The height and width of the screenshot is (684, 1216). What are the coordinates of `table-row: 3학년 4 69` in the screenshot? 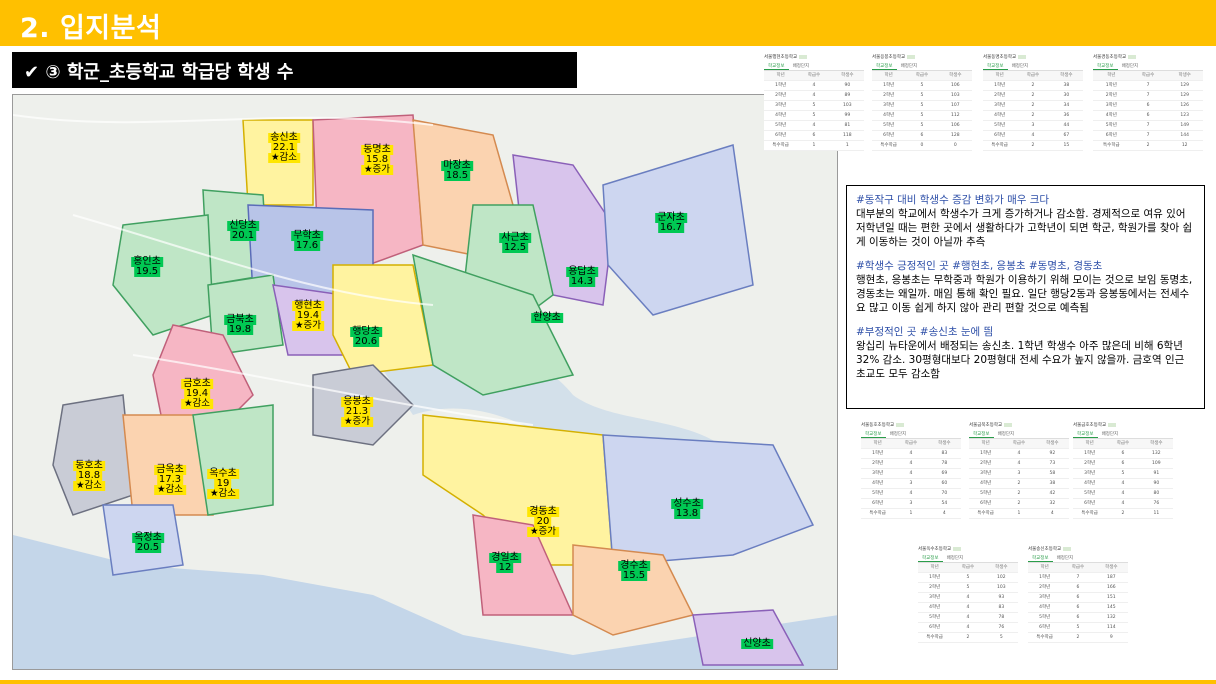 It's located at (911, 474).